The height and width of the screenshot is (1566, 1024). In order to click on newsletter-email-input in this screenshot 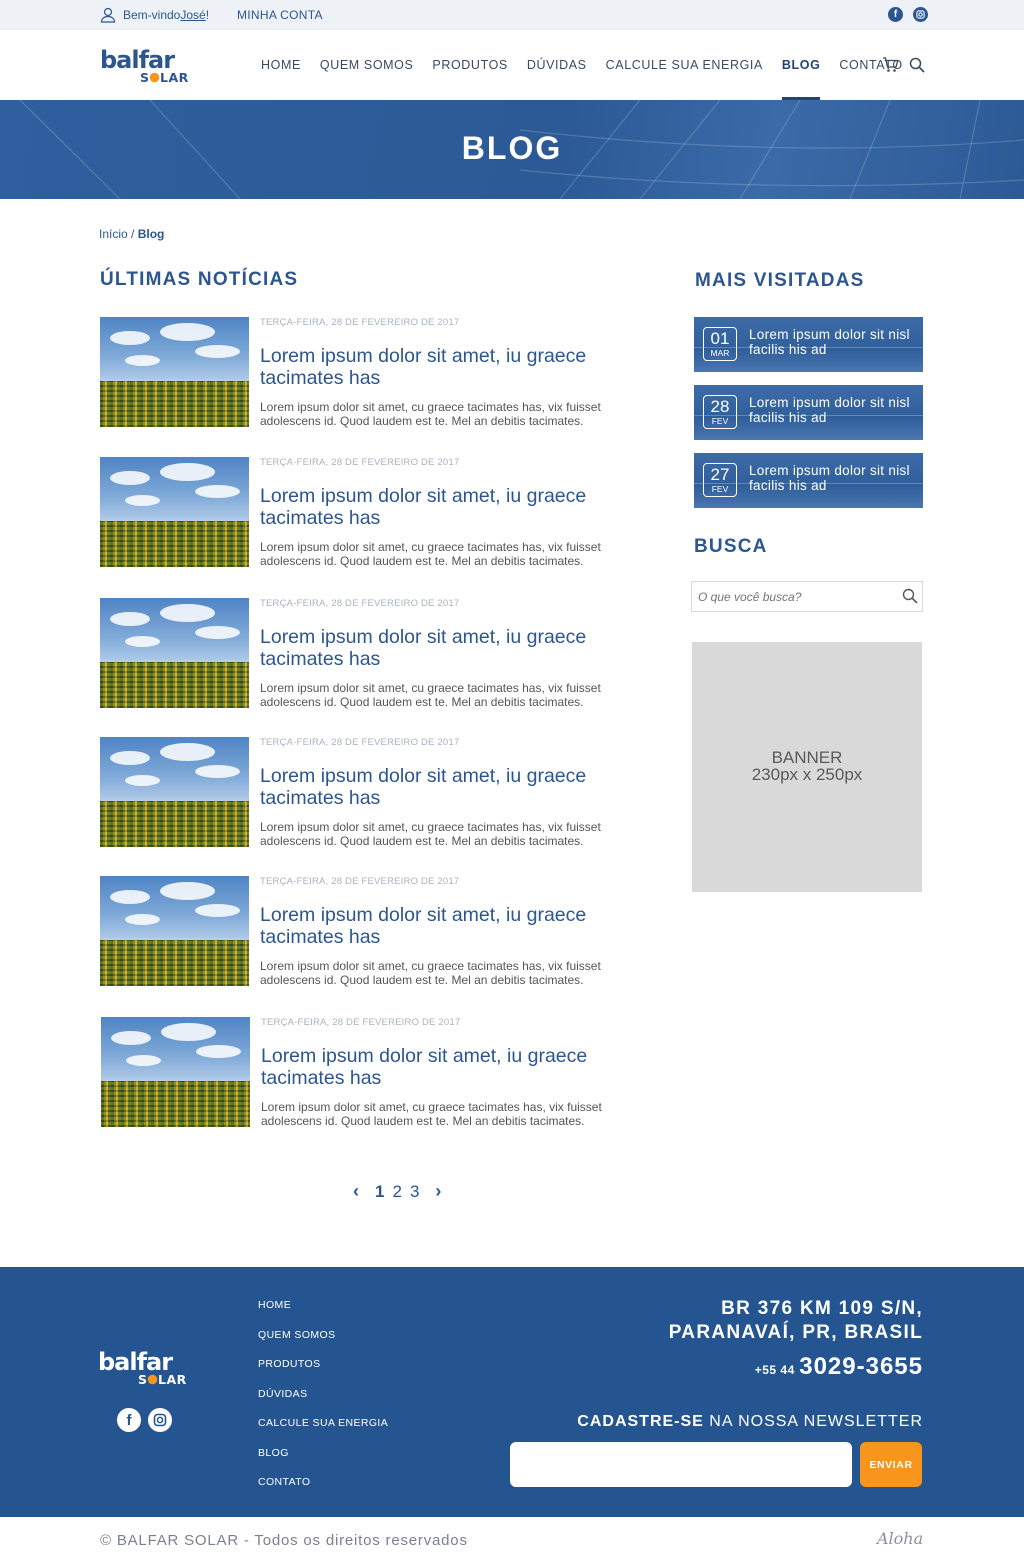, I will do `click(681, 1464)`.